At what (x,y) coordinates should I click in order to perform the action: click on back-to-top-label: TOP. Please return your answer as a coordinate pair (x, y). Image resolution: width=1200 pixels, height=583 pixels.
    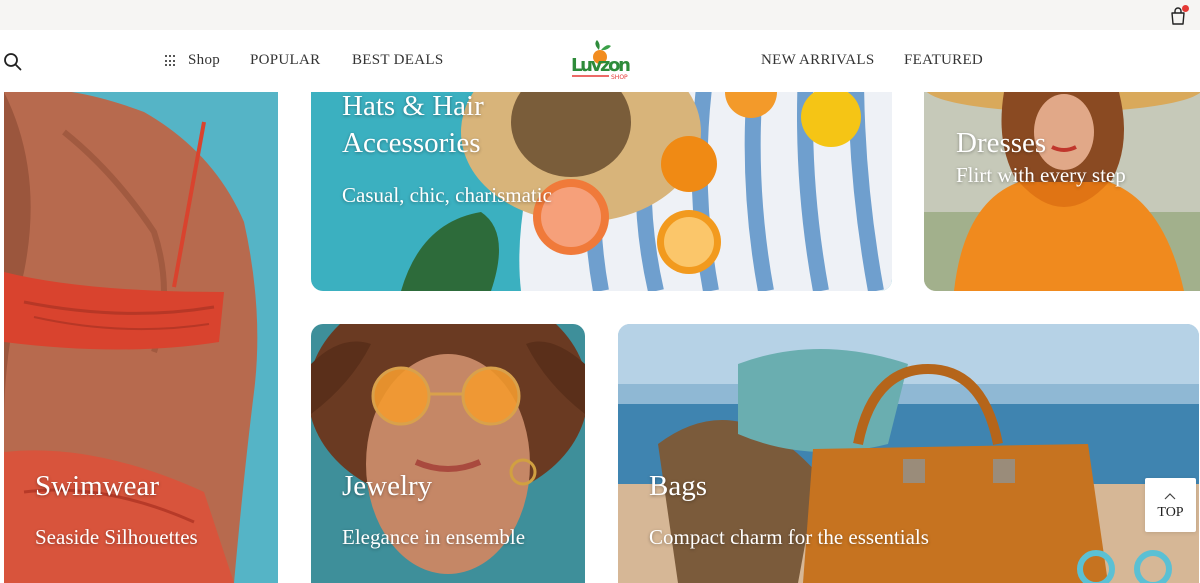
    Looking at the image, I should click on (1170, 512).